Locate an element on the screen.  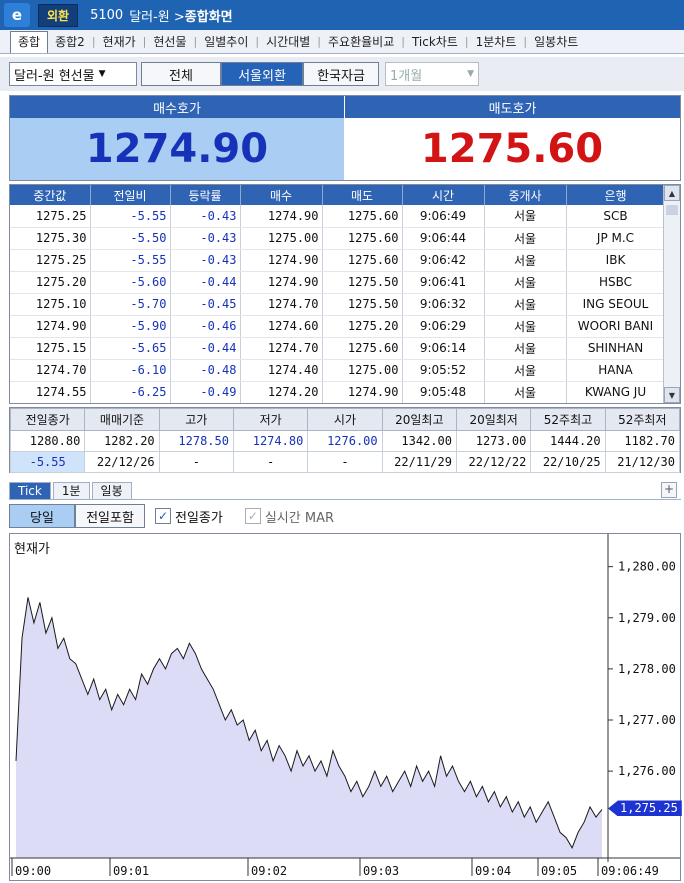
tab-tick-chart: Tick차트 is located at coordinates (435, 41).